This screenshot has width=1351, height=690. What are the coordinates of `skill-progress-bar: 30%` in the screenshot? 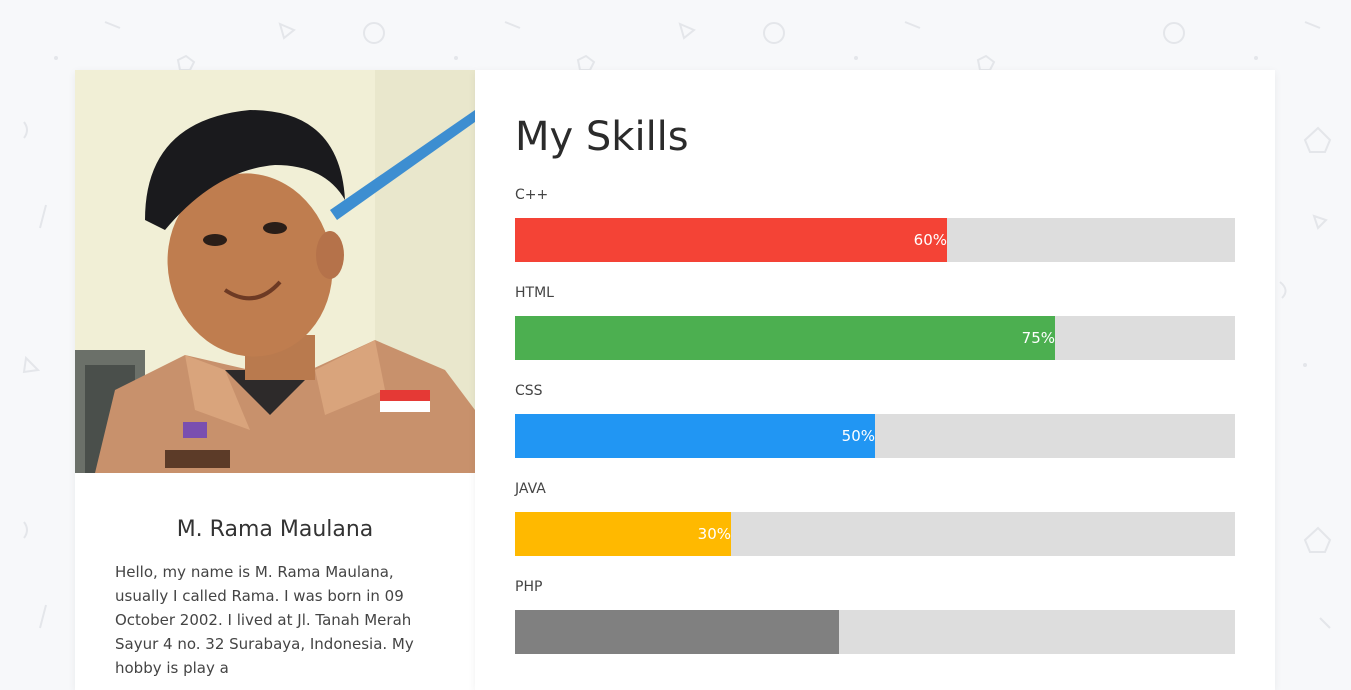 It's located at (623, 534).